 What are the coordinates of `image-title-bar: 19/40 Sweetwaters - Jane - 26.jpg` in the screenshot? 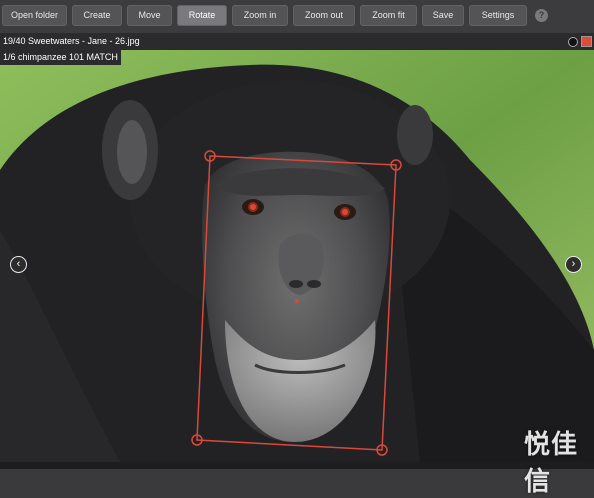 It's located at (297, 41).